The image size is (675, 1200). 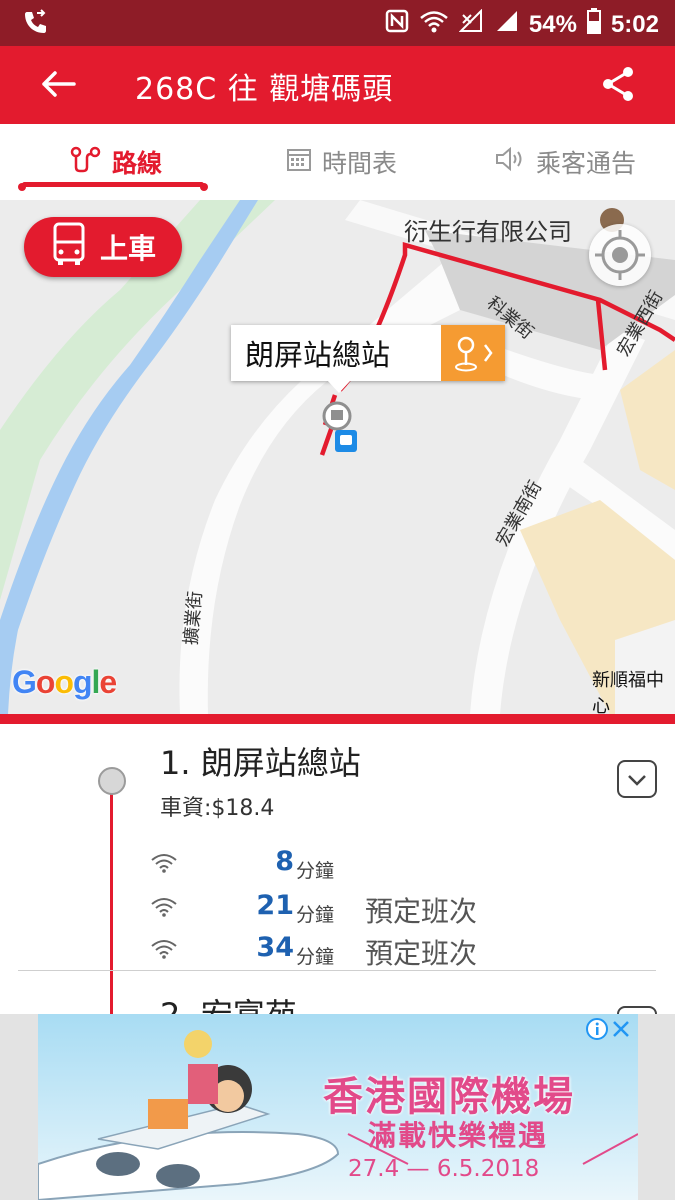 I want to click on route-icon, so click(x=86, y=162).